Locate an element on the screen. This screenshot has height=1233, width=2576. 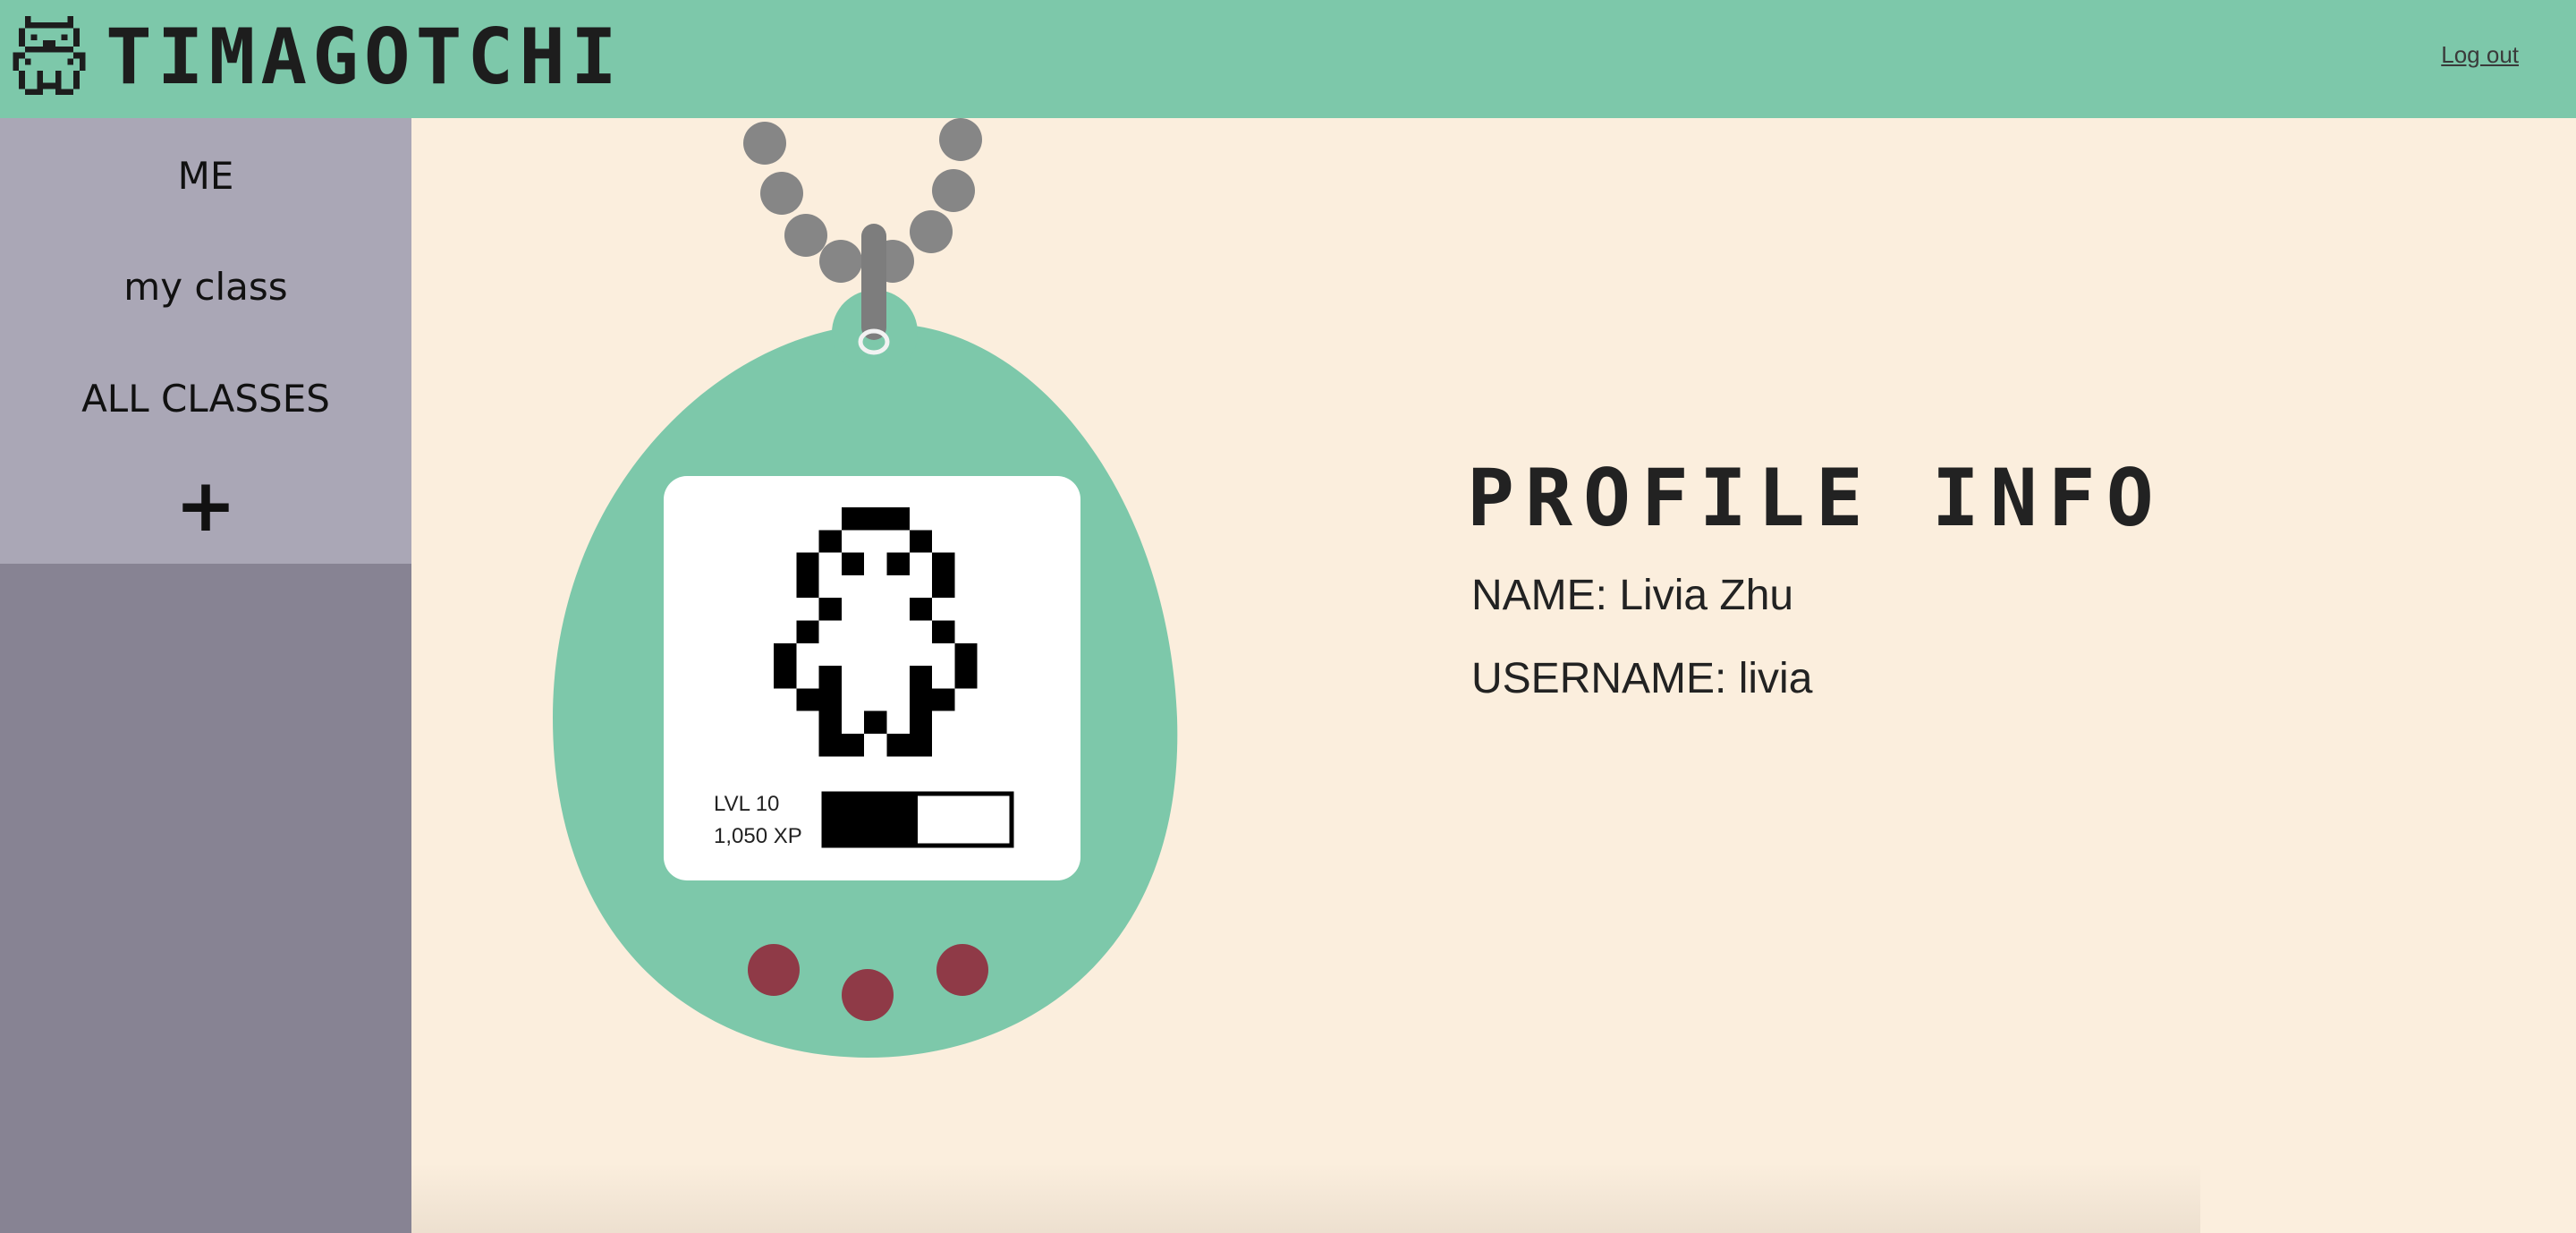
sidebar-item-me: ME is located at coordinates (205, 176).